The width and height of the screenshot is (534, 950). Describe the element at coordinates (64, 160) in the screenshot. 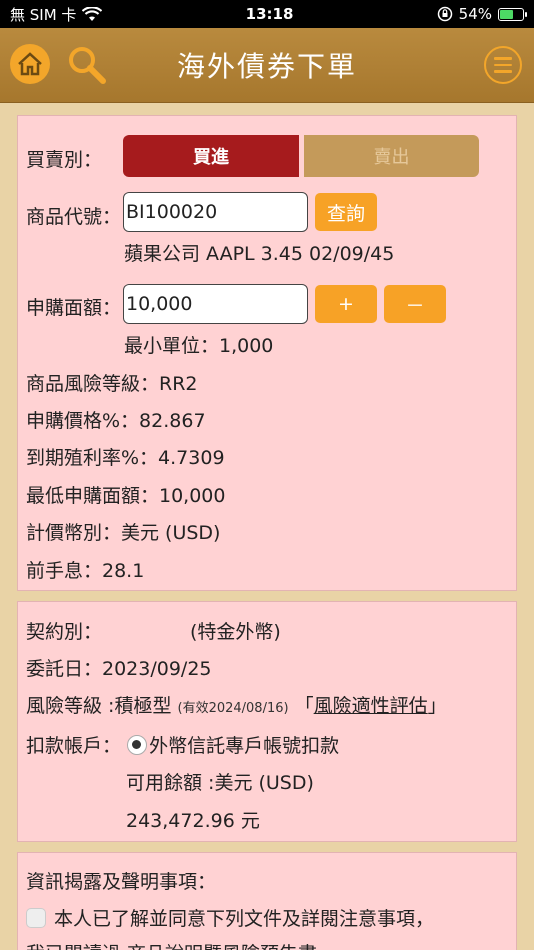

I see `side-label: 買賣別：` at that location.